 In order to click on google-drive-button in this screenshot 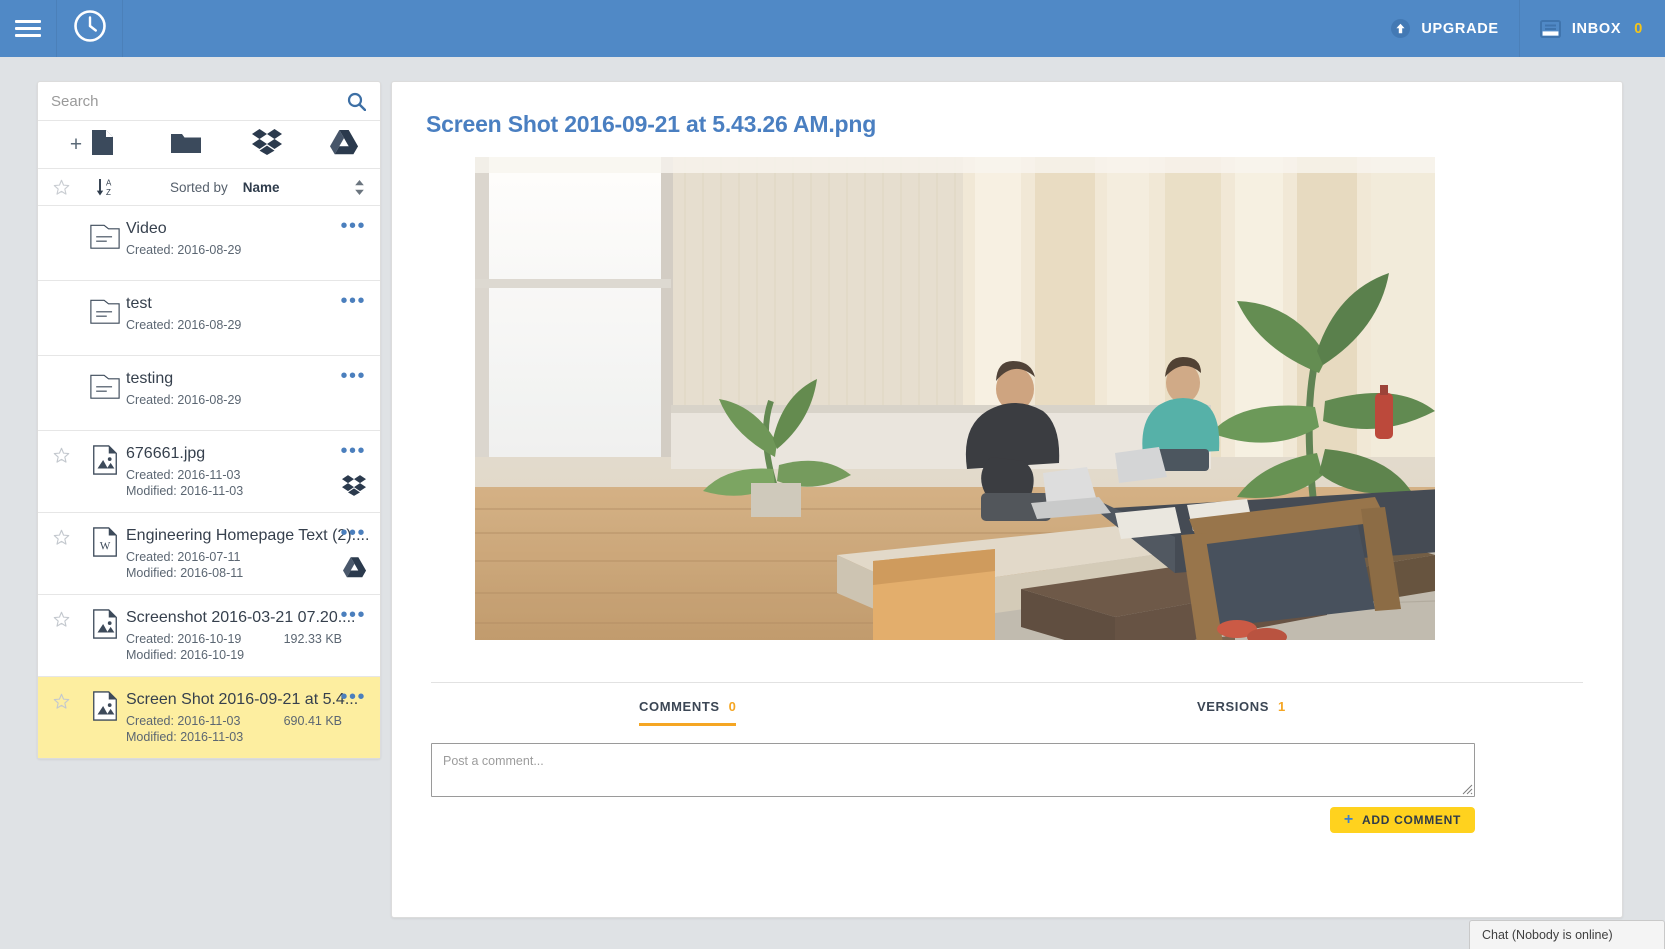, I will do `click(344, 144)`.